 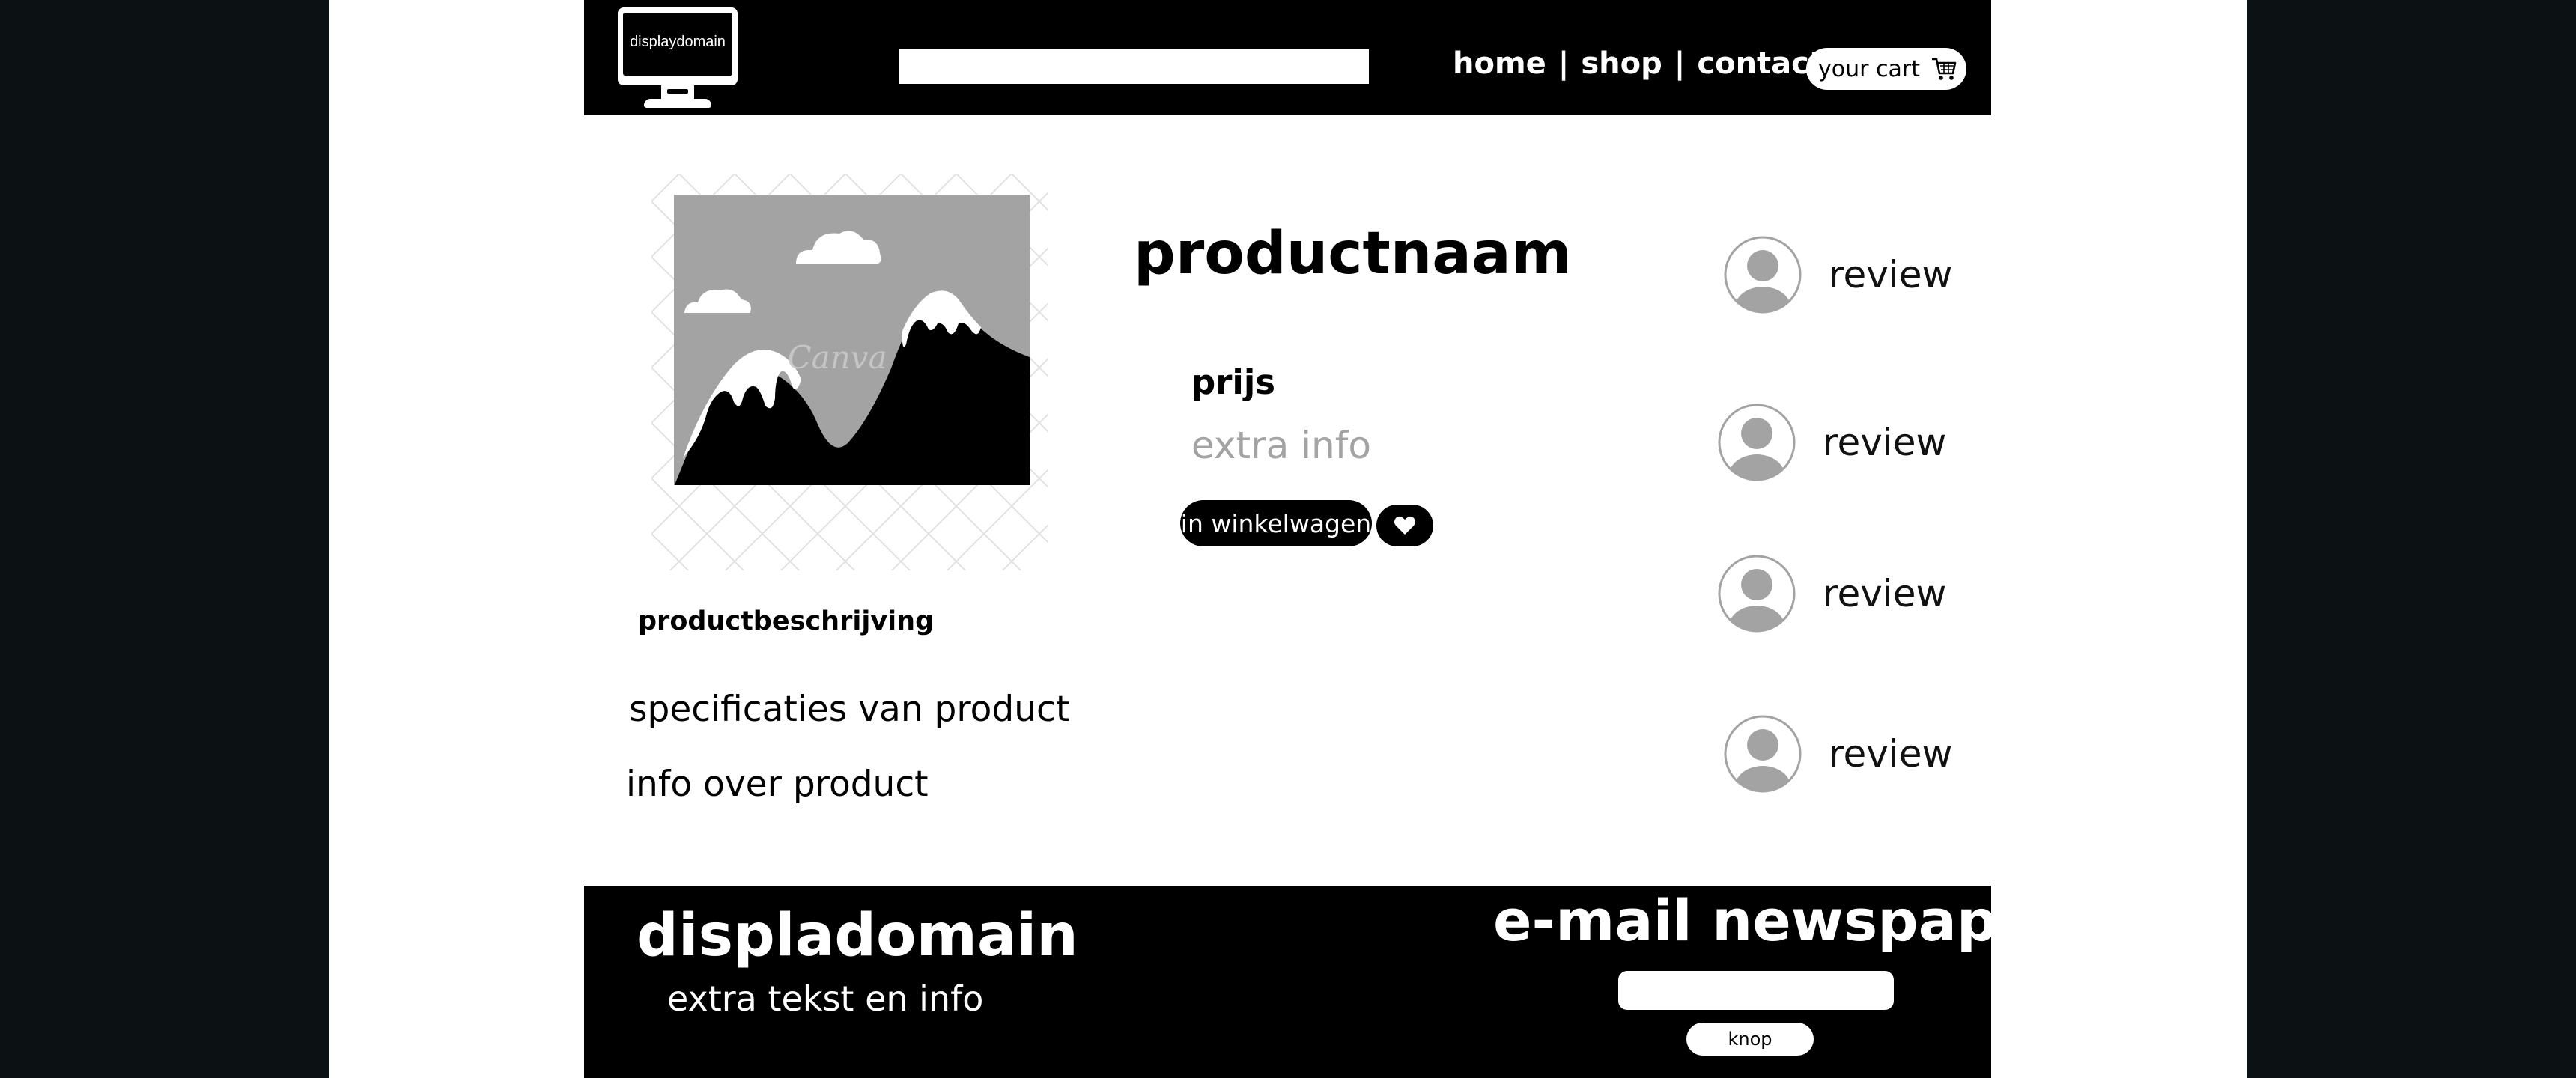 What do you see at coordinates (825, 998) in the screenshot?
I see `footer-subtitle: extra tekst en info` at bounding box center [825, 998].